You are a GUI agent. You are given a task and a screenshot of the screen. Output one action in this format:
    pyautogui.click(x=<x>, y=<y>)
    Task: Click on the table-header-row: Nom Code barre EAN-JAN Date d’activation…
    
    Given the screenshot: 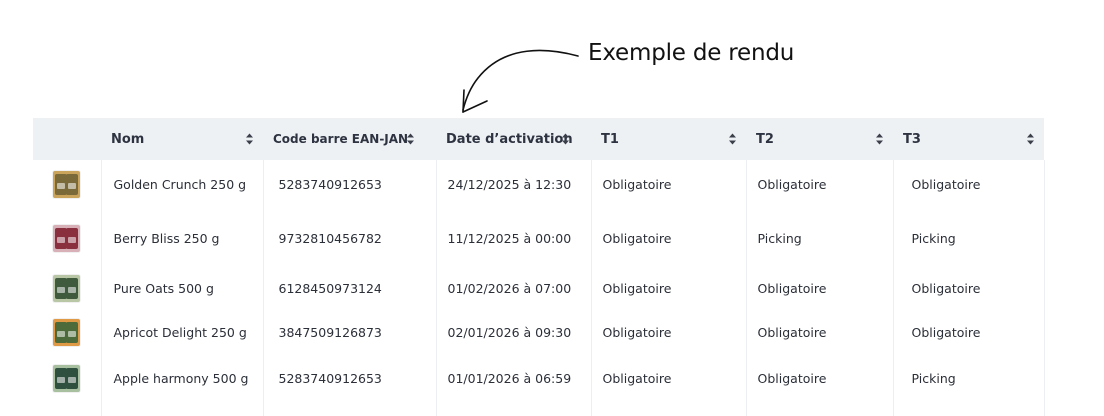 What is the action you would take?
    pyautogui.click(x=538, y=139)
    